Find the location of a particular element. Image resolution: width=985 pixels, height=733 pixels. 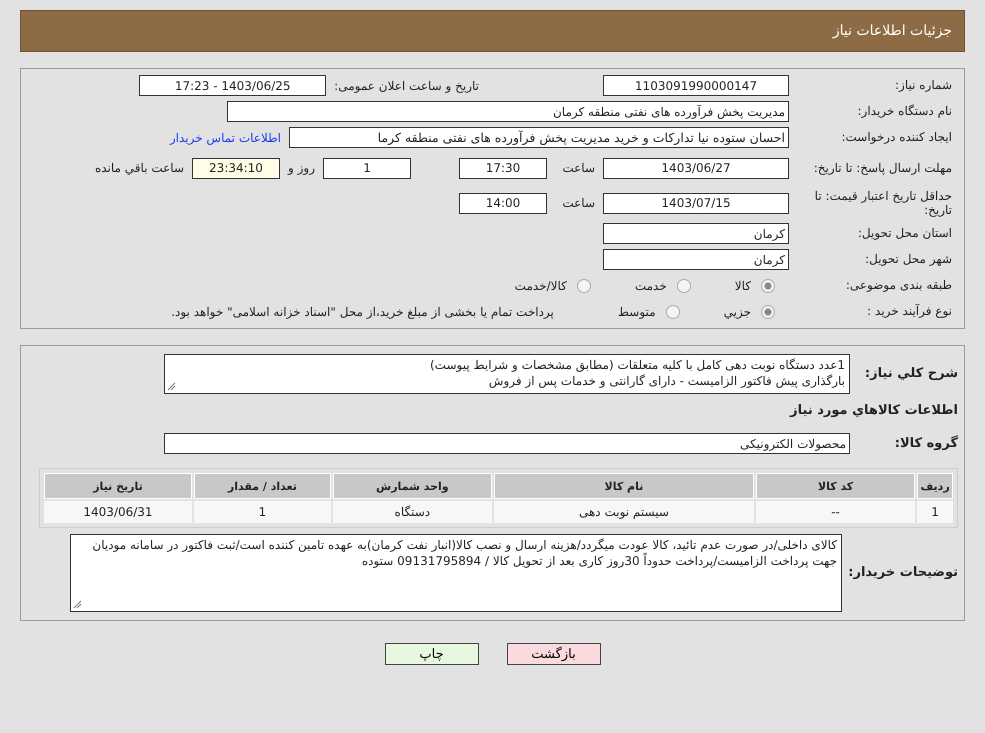

time-field: 17:30 is located at coordinates (503, 168).